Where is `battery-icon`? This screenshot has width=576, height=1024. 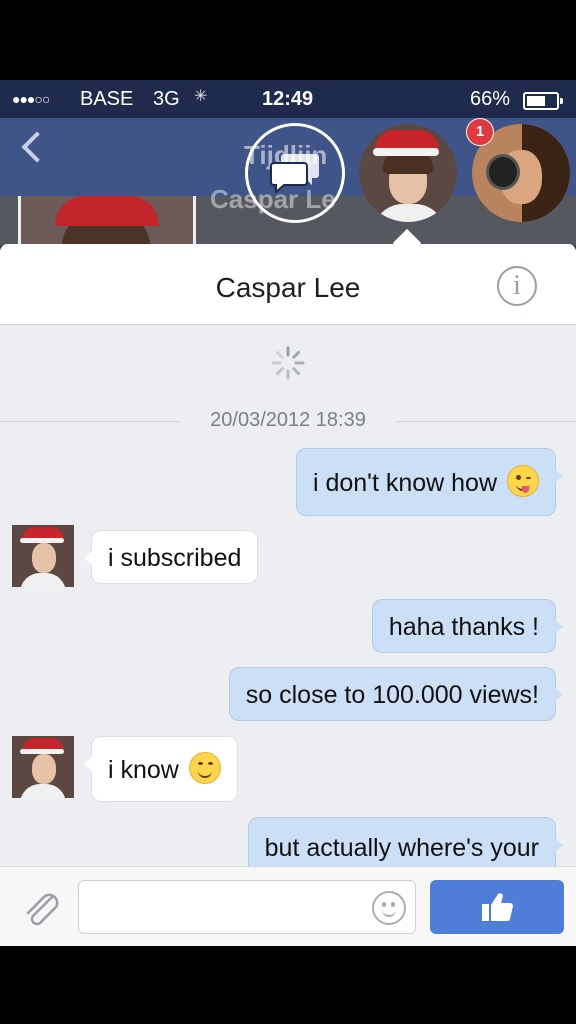 battery-icon is located at coordinates (543, 101).